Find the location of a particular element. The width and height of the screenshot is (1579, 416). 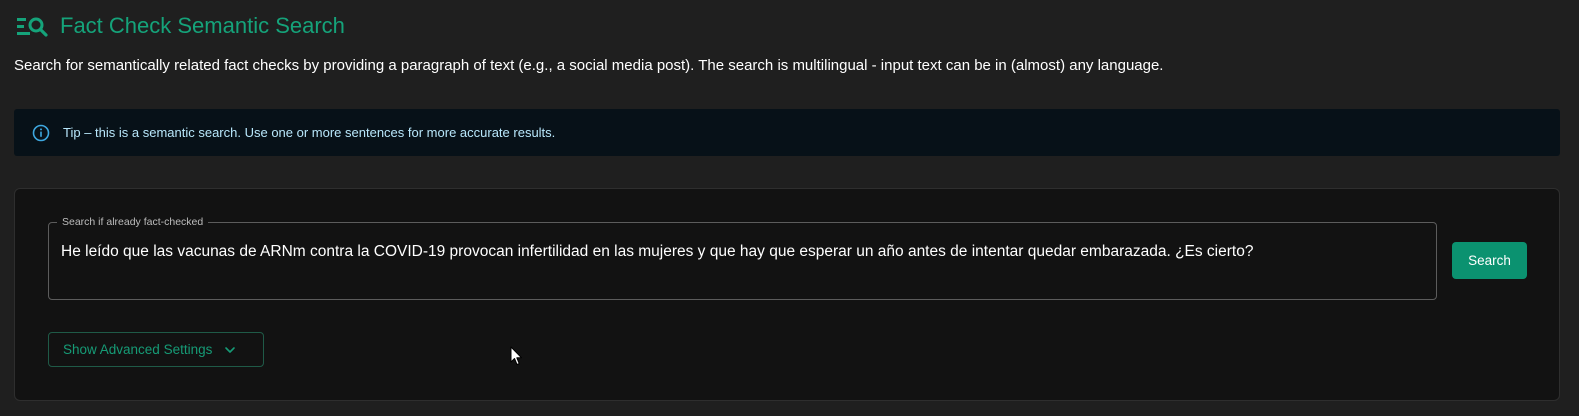

page-title: Fact Check Semantic Search is located at coordinates (202, 25).